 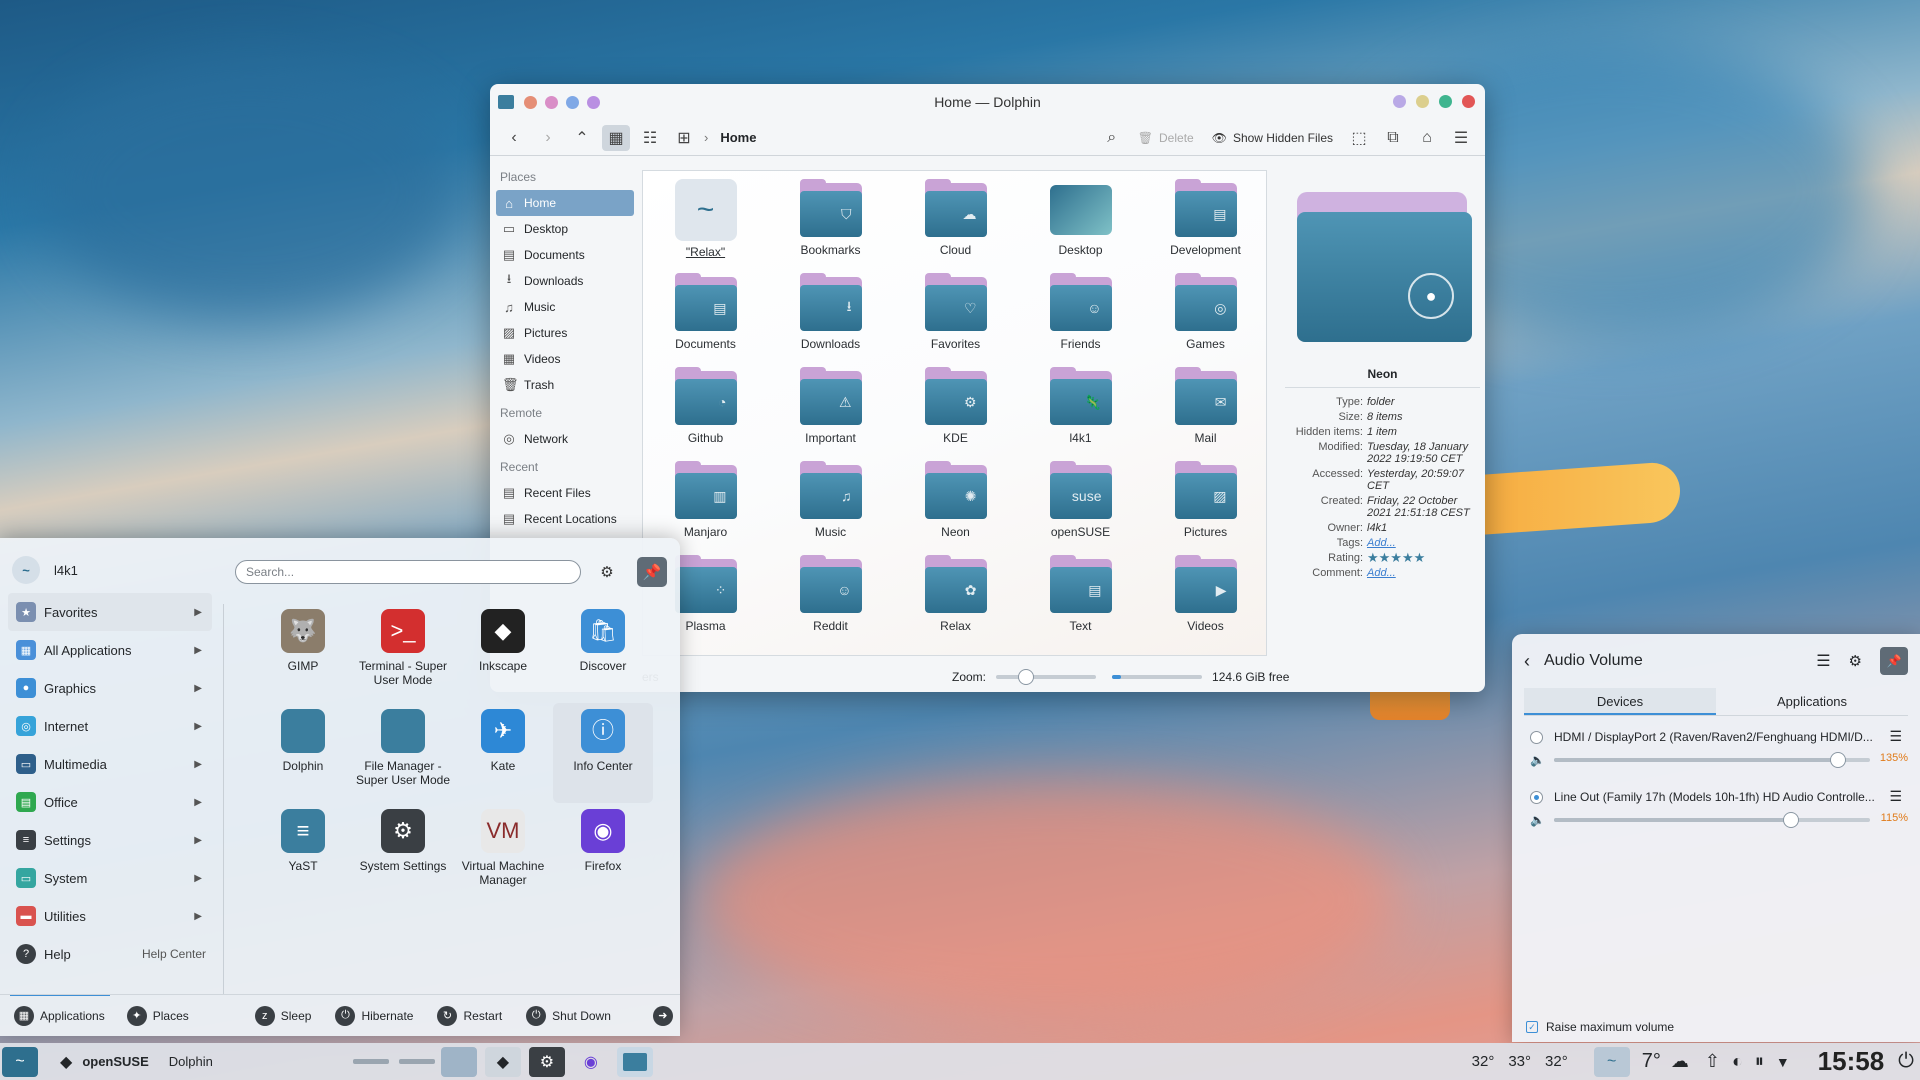 What do you see at coordinates (1046, 677) in the screenshot?
I see `zoom-slider` at bounding box center [1046, 677].